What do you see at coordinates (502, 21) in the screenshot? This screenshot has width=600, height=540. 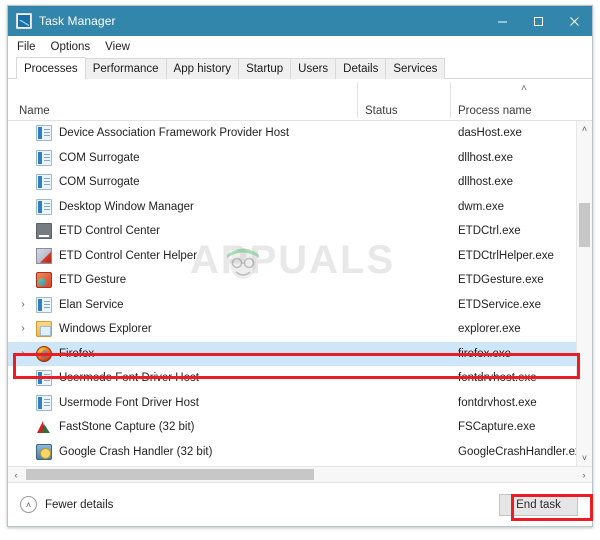 I see `minimize-button` at bounding box center [502, 21].